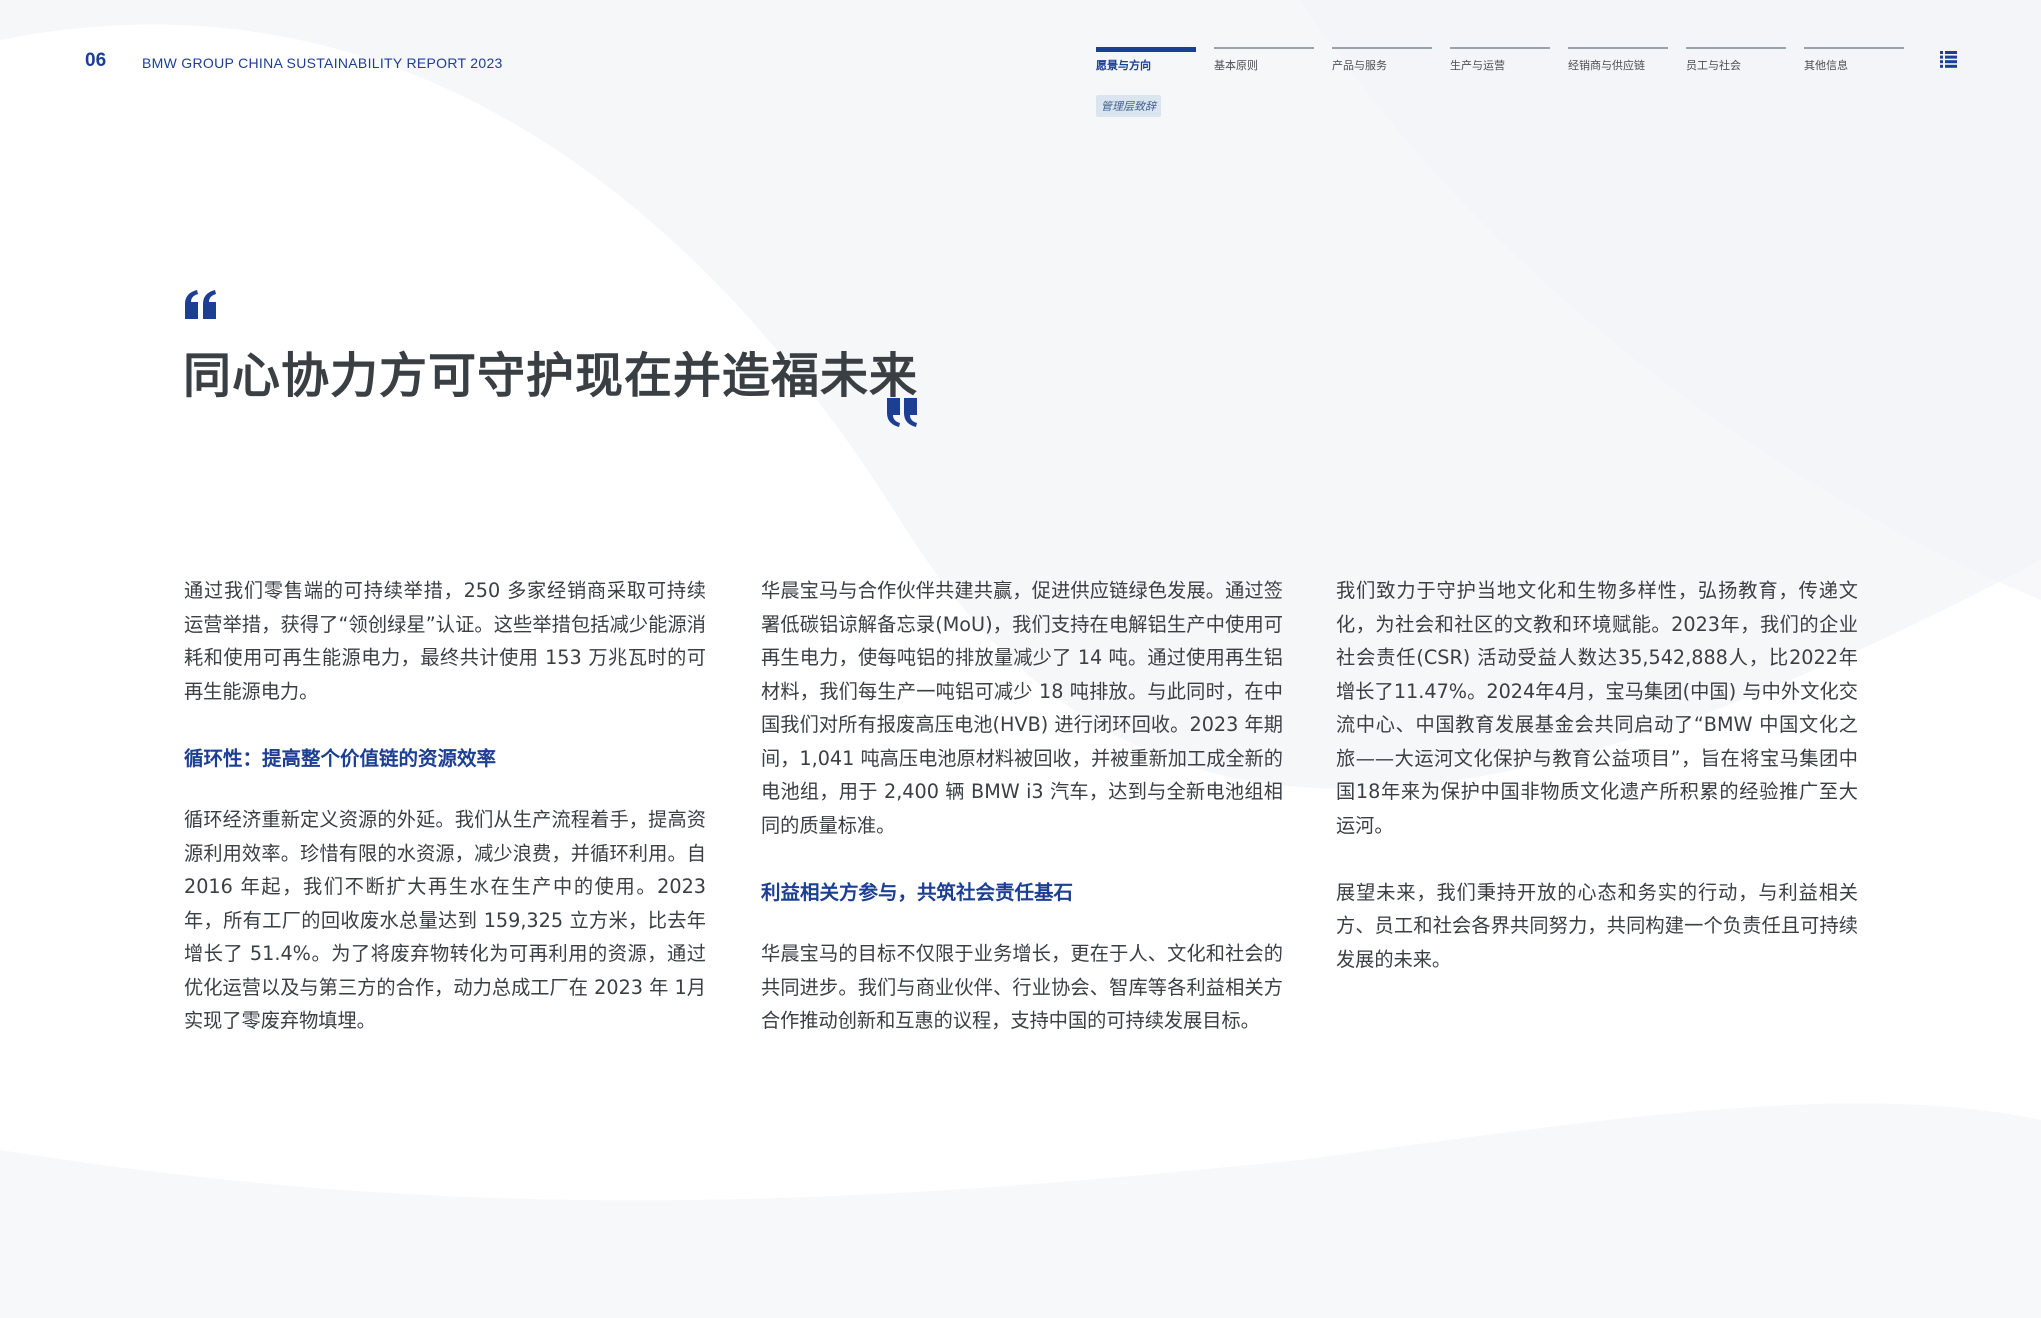 The image size is (2041, 1318). I want to click on open-quote-icon, so click(200, 304).